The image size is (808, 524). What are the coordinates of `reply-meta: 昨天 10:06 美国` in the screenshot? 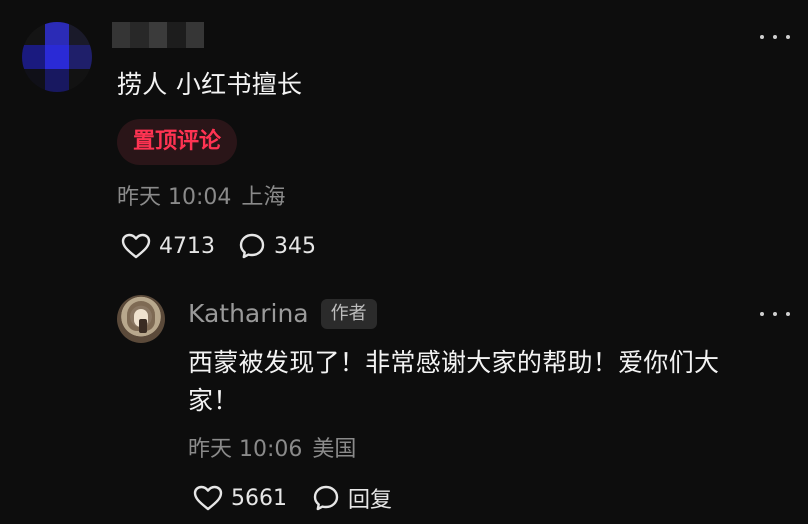 It's located at (272, 450).